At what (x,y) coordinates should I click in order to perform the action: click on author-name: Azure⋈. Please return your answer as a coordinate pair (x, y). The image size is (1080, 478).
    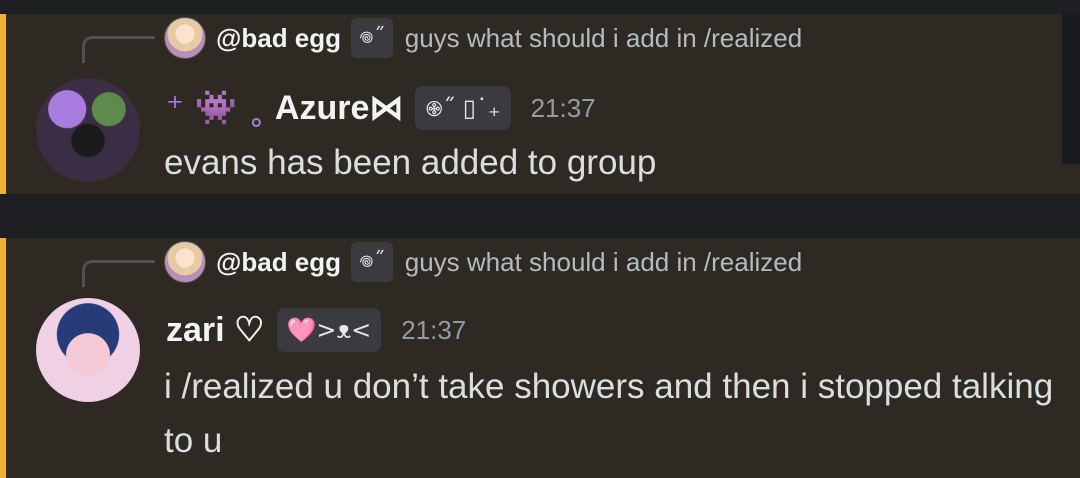
    Looking at the image, I should click on (339, 108).